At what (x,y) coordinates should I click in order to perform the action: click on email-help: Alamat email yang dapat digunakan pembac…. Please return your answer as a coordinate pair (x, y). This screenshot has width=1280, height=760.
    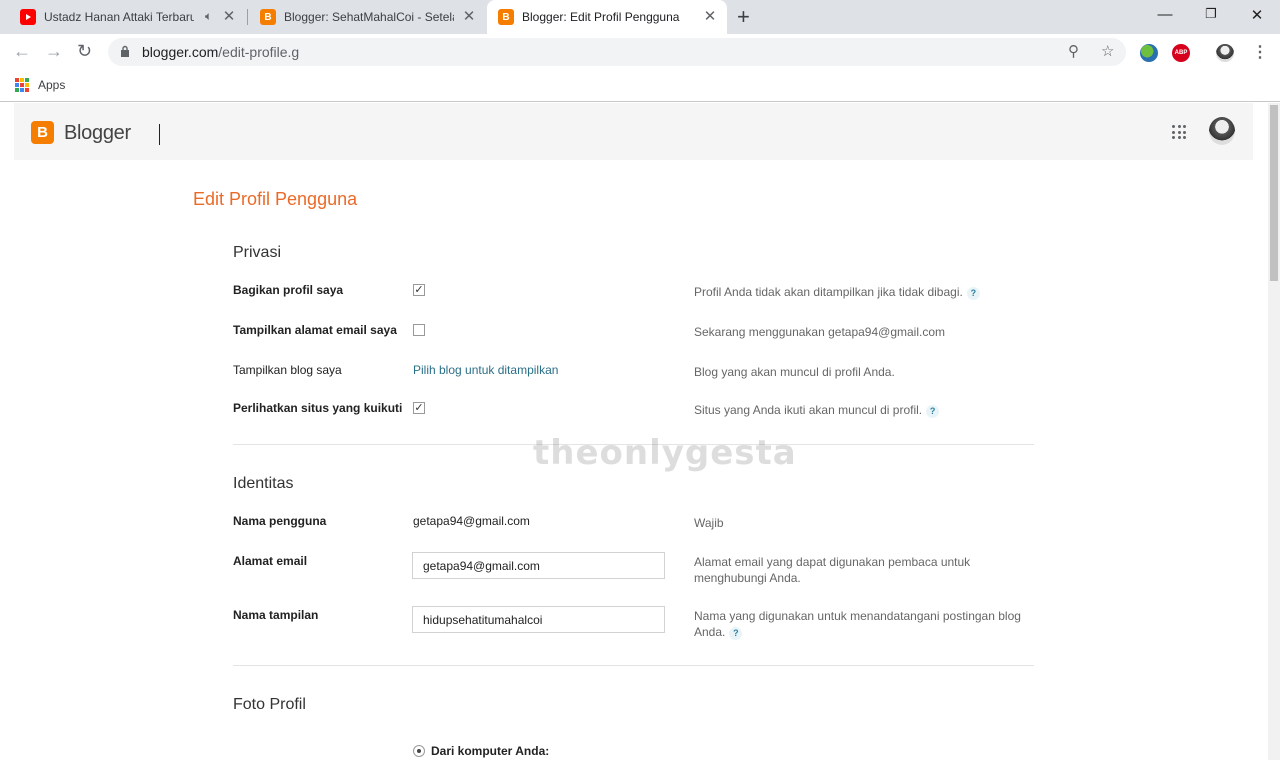
    Looking at the image, I should click on (832, 570).